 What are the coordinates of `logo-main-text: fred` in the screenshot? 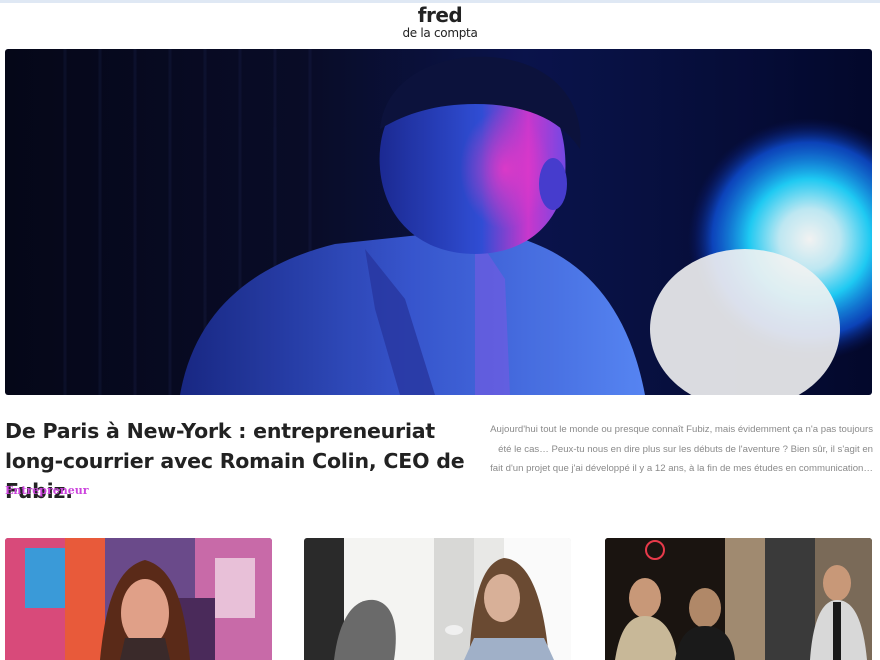 It's located at (440, 15).